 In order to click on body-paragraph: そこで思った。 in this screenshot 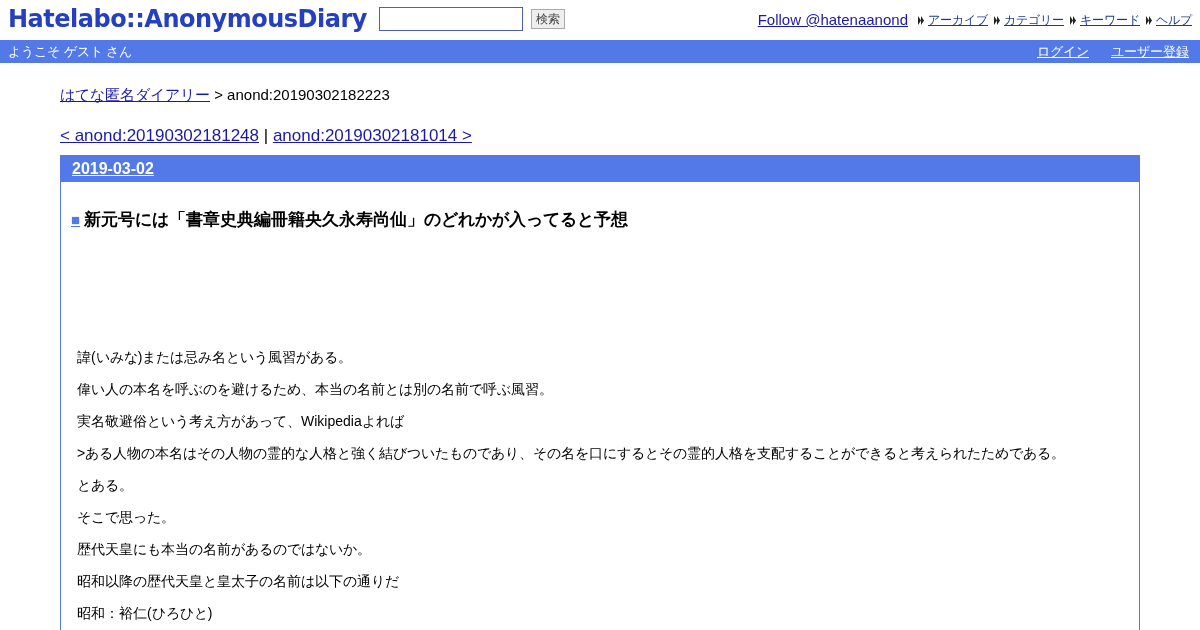, I will do `click(126, 517)`.